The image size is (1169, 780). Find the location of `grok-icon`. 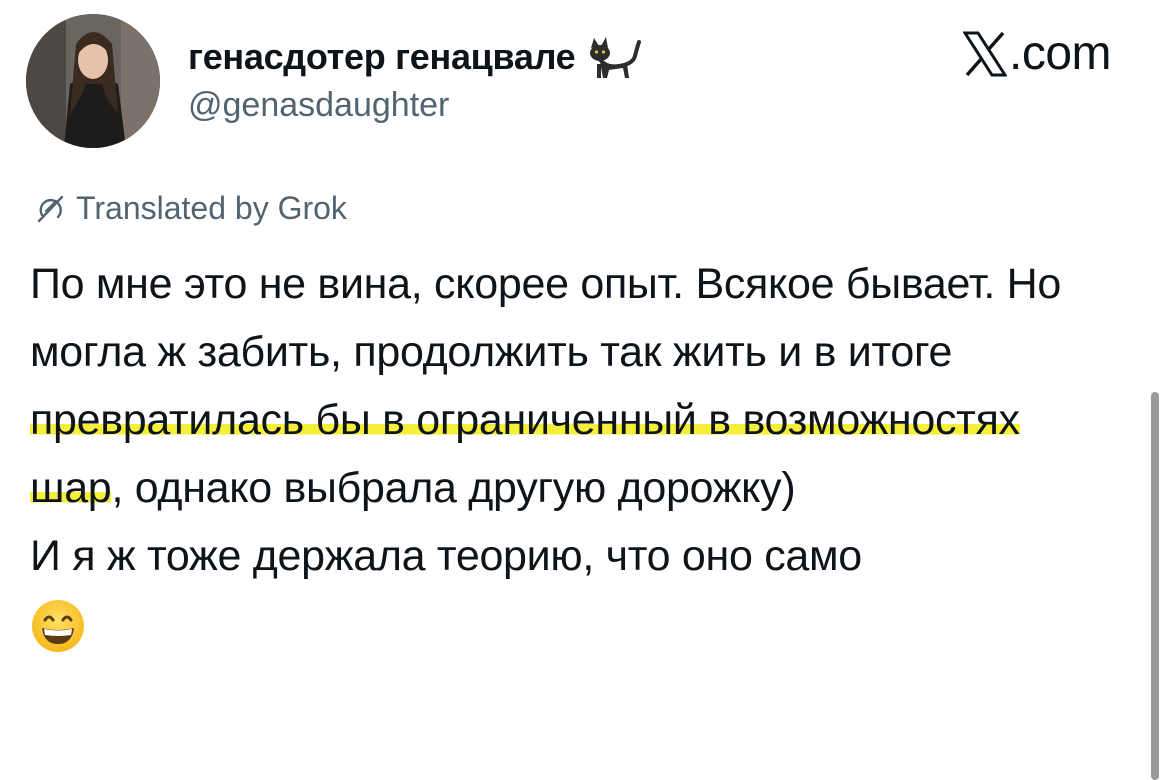

grok-icon is located at coordinates (50, 209).